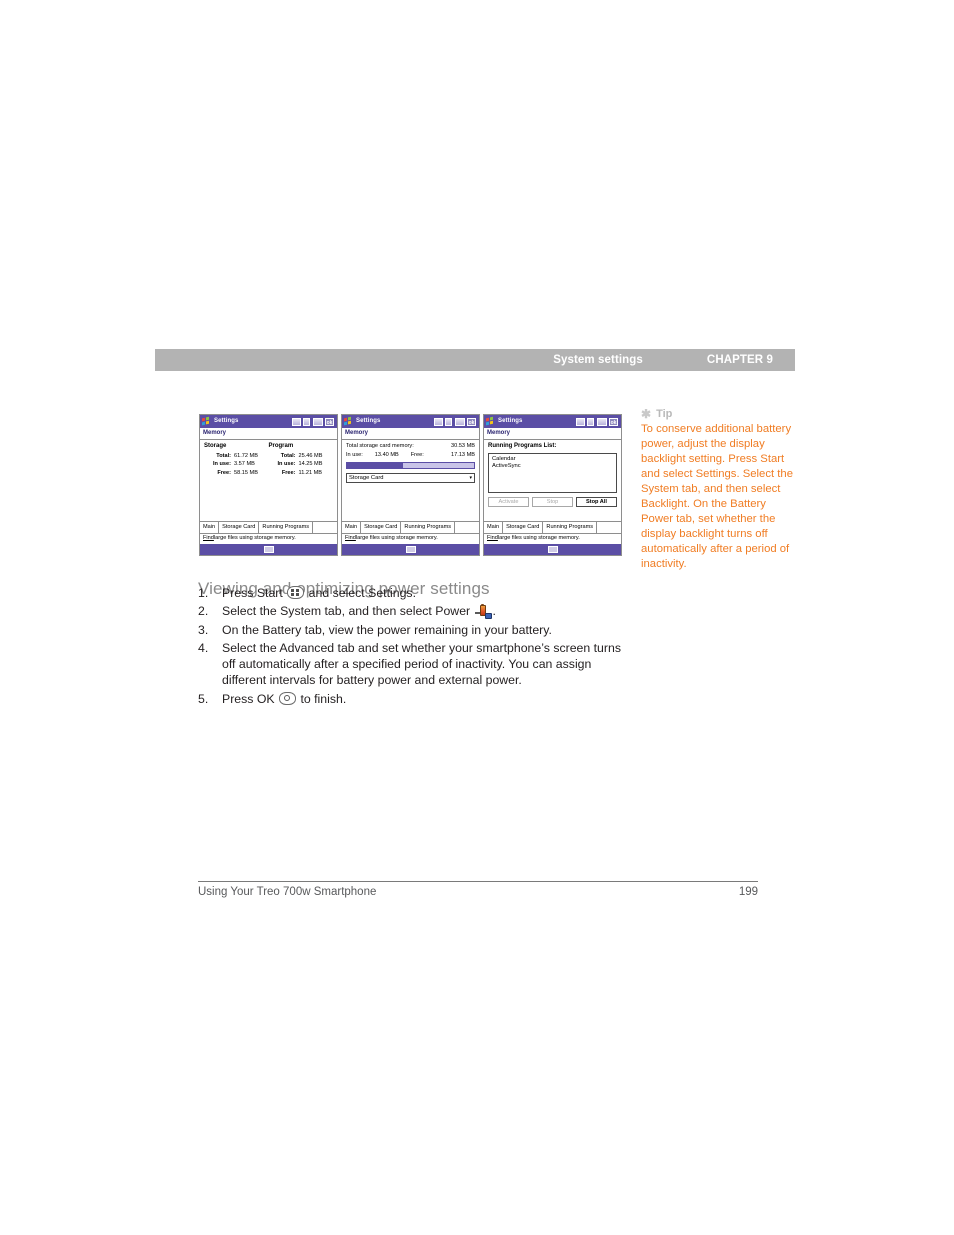  I want to click on battery-icon, so click(317, 421).